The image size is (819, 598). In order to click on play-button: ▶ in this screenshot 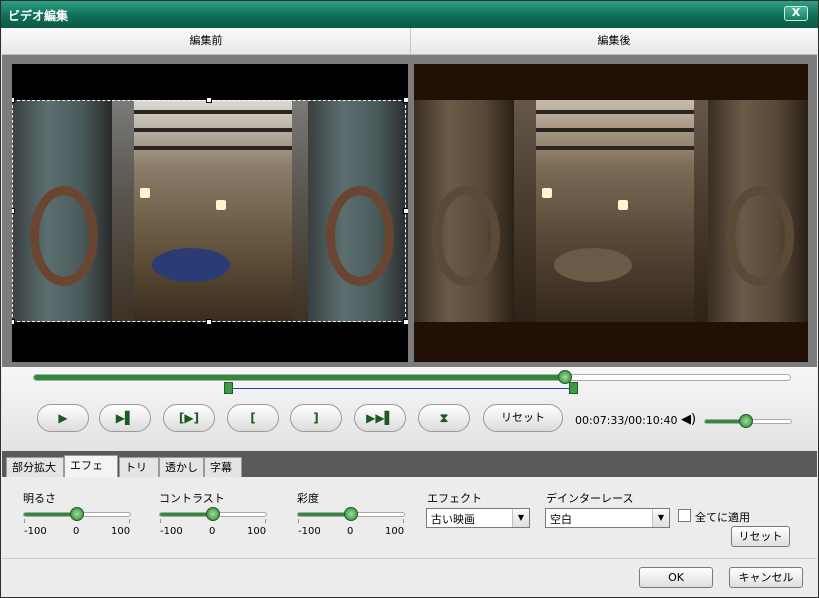, I will do `click(63, 418)`.